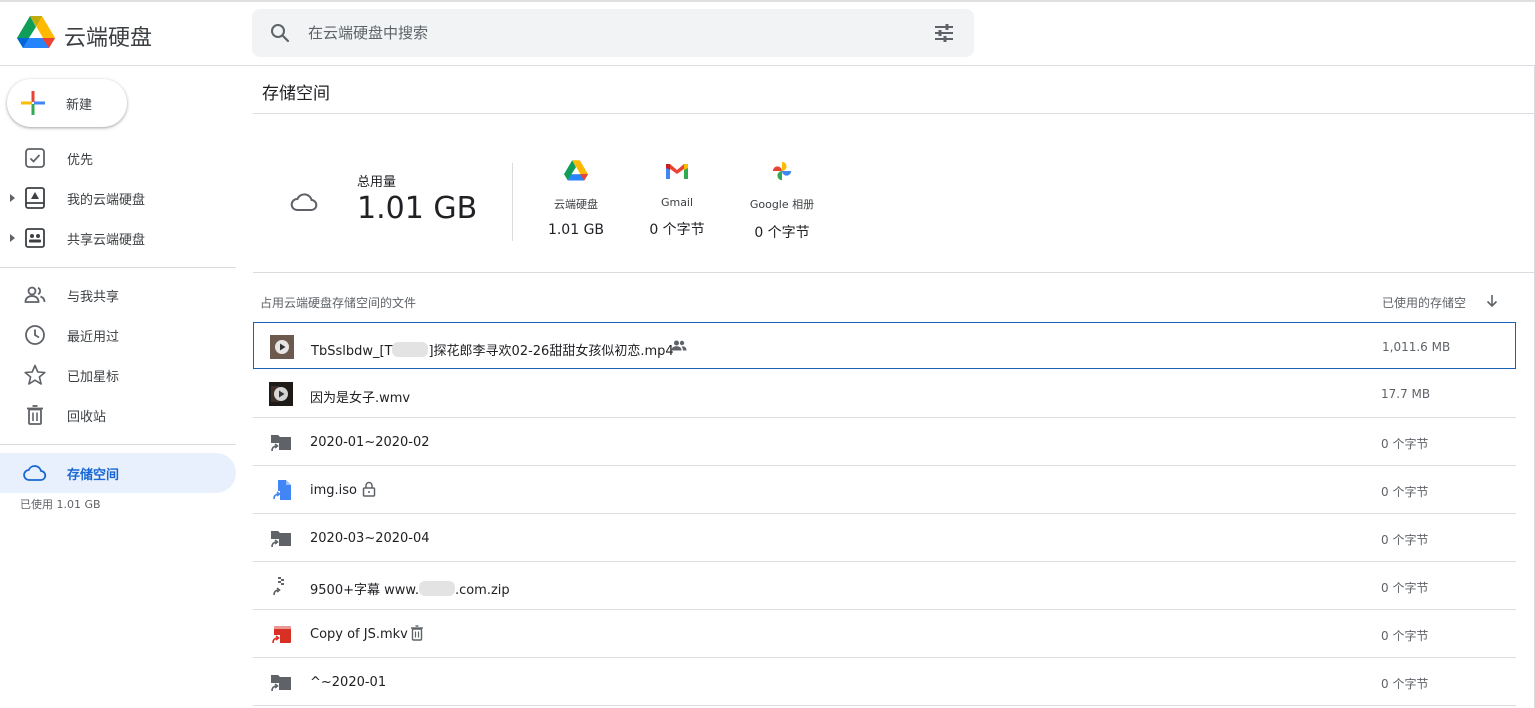  What do you see at coordinates (87, 417) in the screenshot?
I see `sidebar-item-label: 回收站` at bounding box center [87, 417].